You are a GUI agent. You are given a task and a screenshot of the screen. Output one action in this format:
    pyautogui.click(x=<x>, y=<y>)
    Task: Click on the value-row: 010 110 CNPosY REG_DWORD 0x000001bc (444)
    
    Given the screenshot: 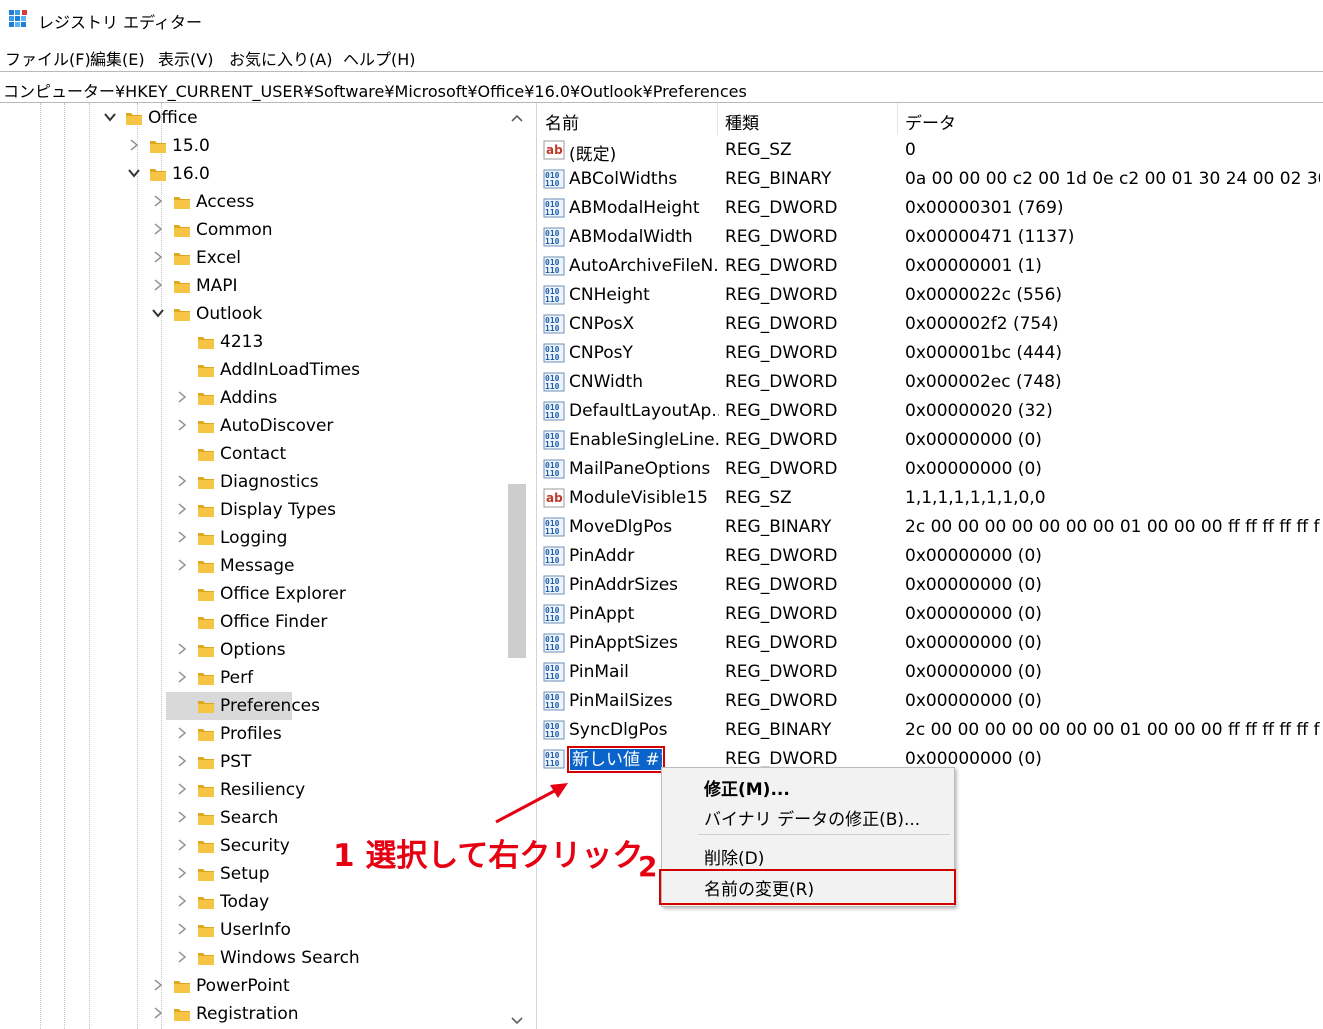 What is the action you would take?
    pyautogui.click(x=930, y=353)
    